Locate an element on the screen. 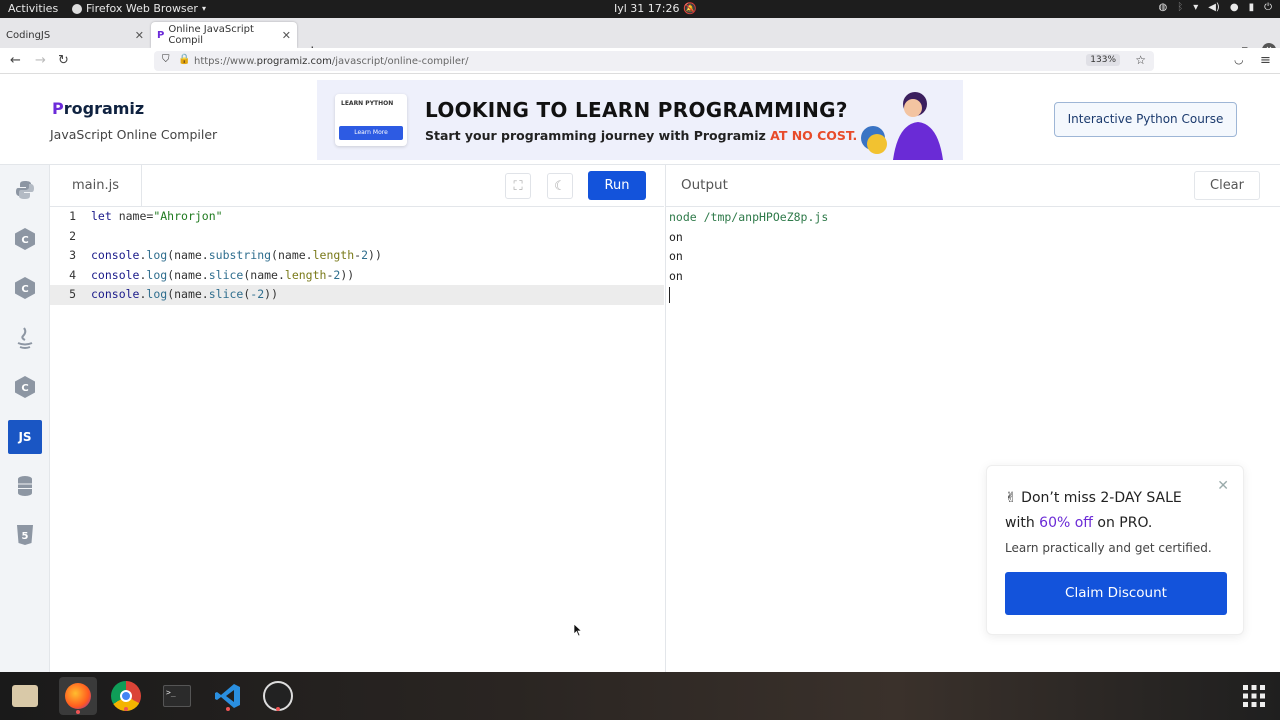 The width and height of the screenshot is (1280, 720). lock-icon: 🔒 is located at coordinates (184, 59).